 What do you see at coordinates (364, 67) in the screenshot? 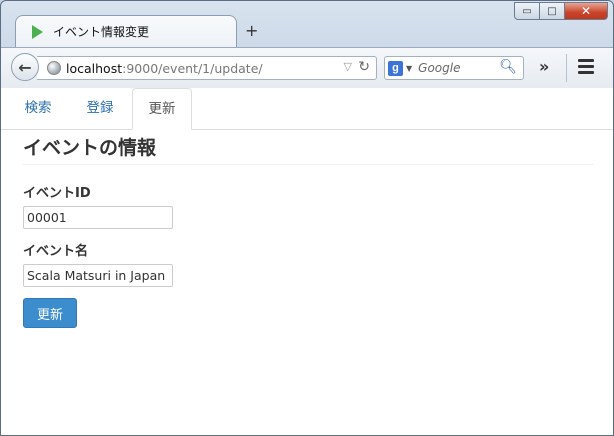
I see `reload-icon: ↻` at bounding box center [364, 67].